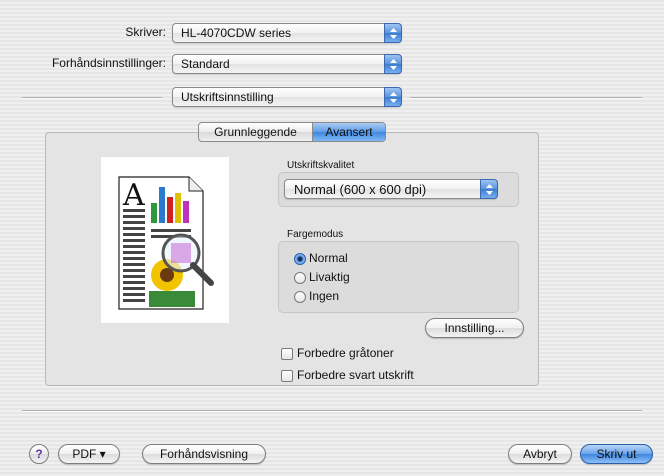  Describe the element at coordinates (227, 97) in the screenshot. I see `panel-value: Utskriftsinnstilling` at that location.